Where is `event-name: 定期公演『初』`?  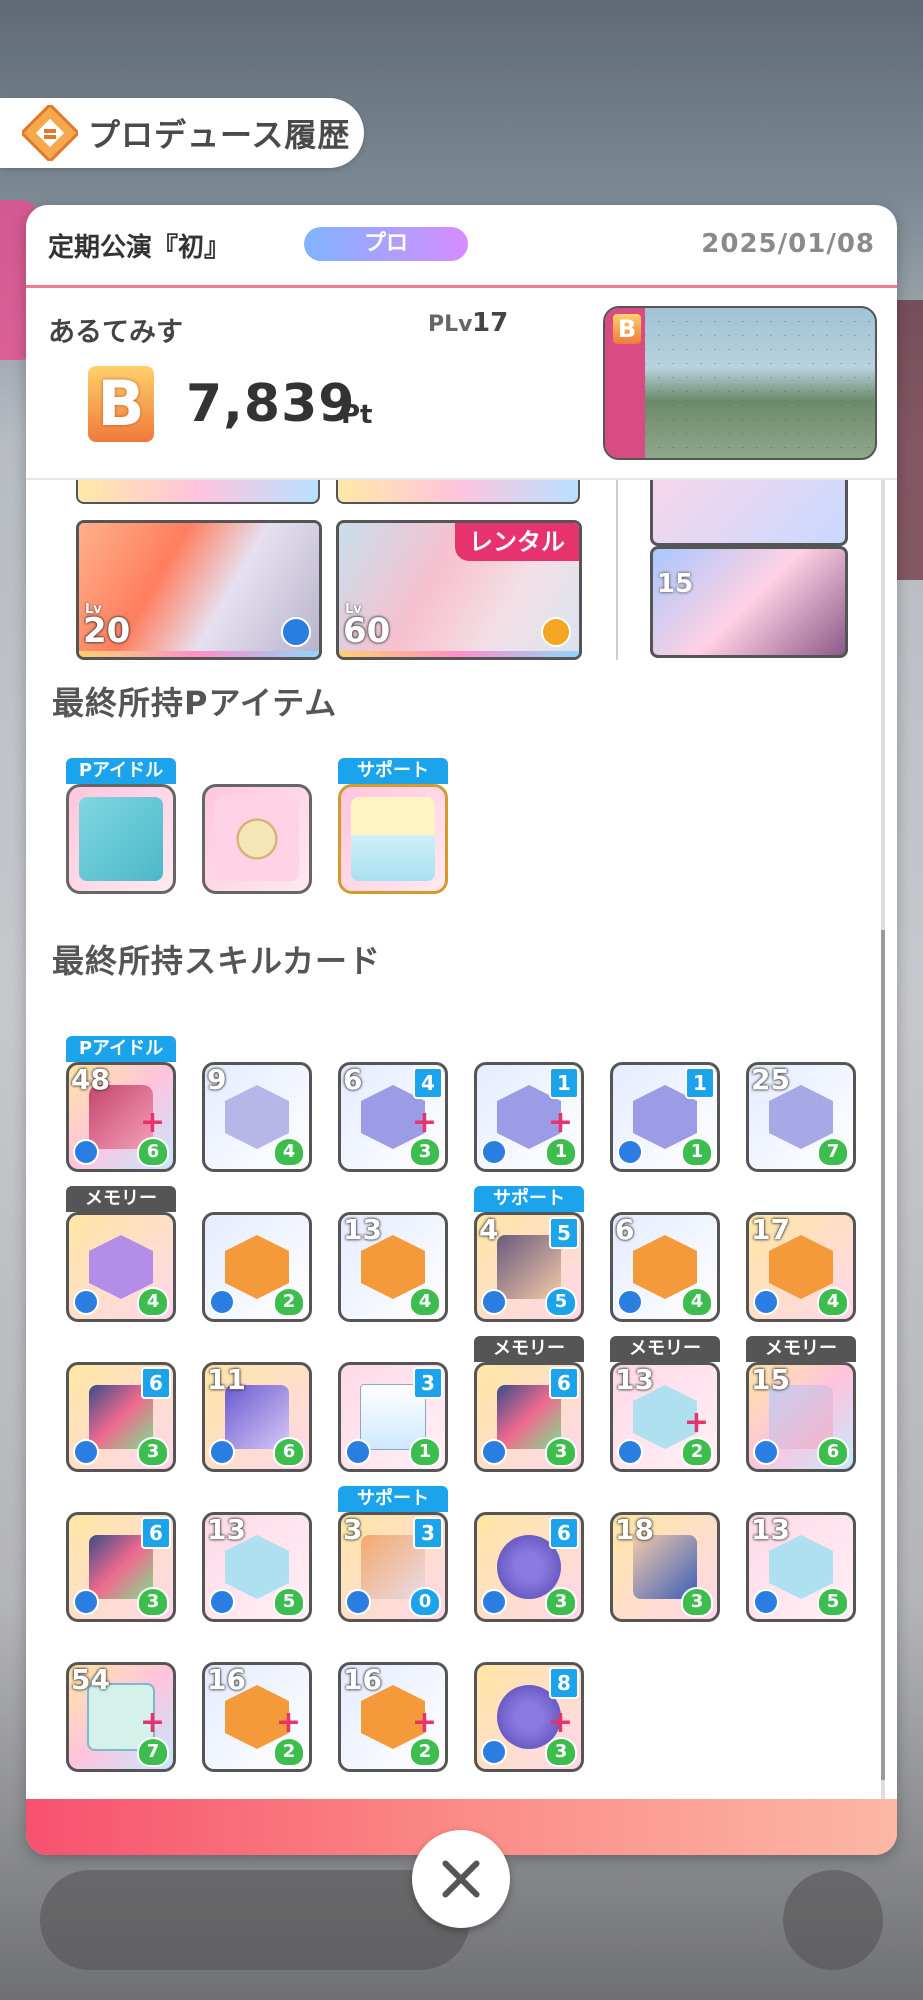
event-name: 定期公演『初』 is located at coordinates (139, 248).